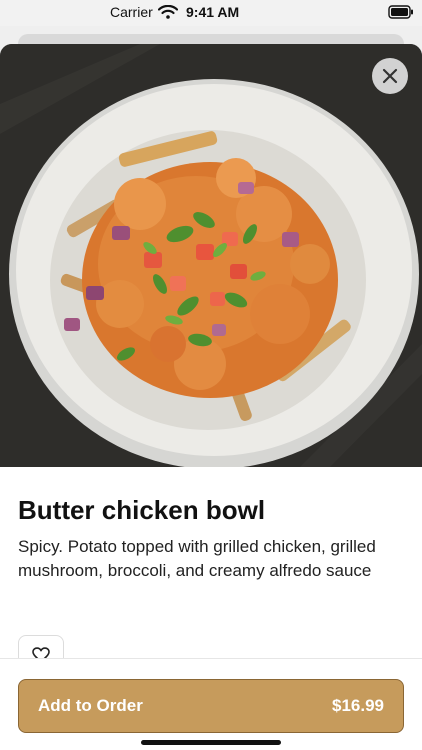 The height and width of the screenshot is (750, 422). I want to click on item-title: Butter chicken bowl, so click(142, 510).